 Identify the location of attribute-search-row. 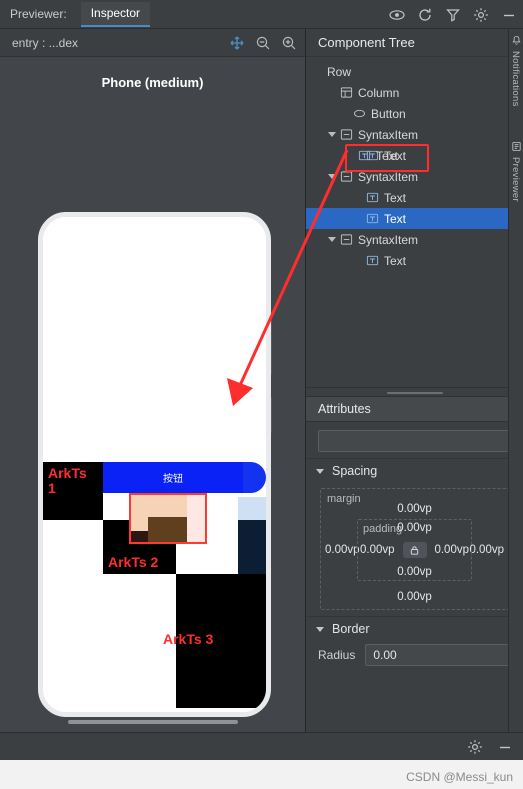
(414, 440).